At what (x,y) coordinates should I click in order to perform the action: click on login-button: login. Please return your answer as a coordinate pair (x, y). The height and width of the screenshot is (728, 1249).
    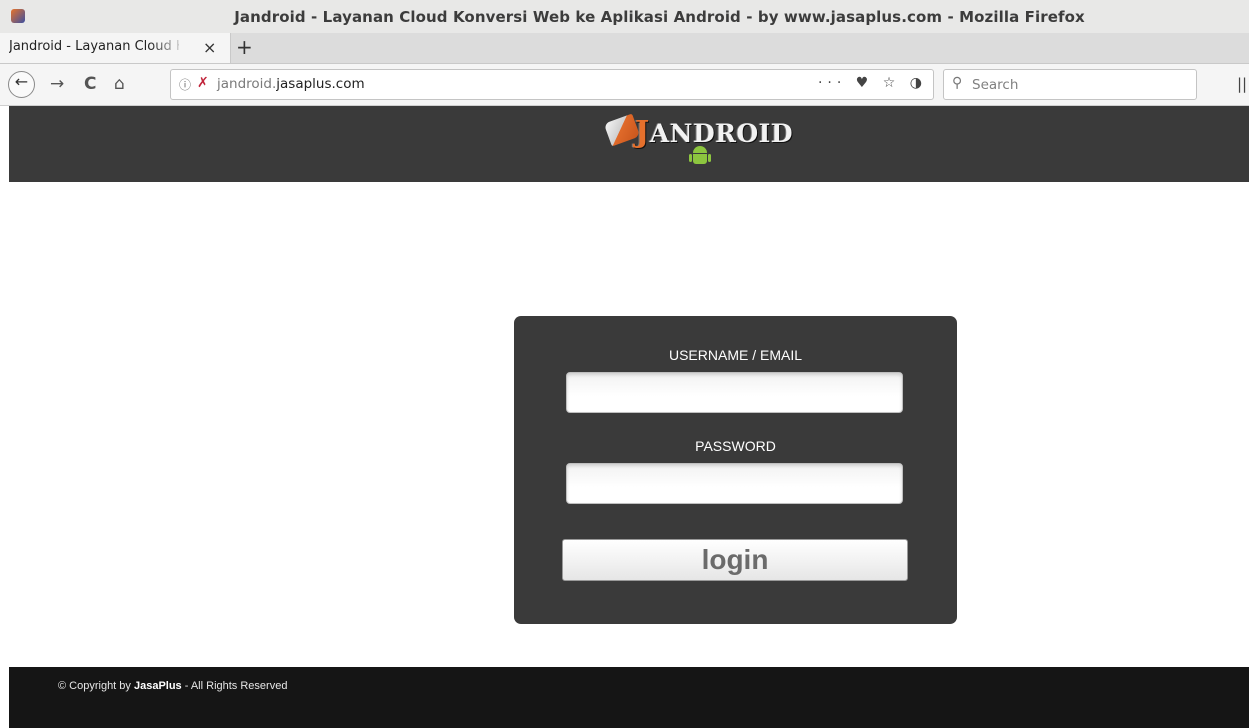
    Looking at the image, I should click on (735, 560).